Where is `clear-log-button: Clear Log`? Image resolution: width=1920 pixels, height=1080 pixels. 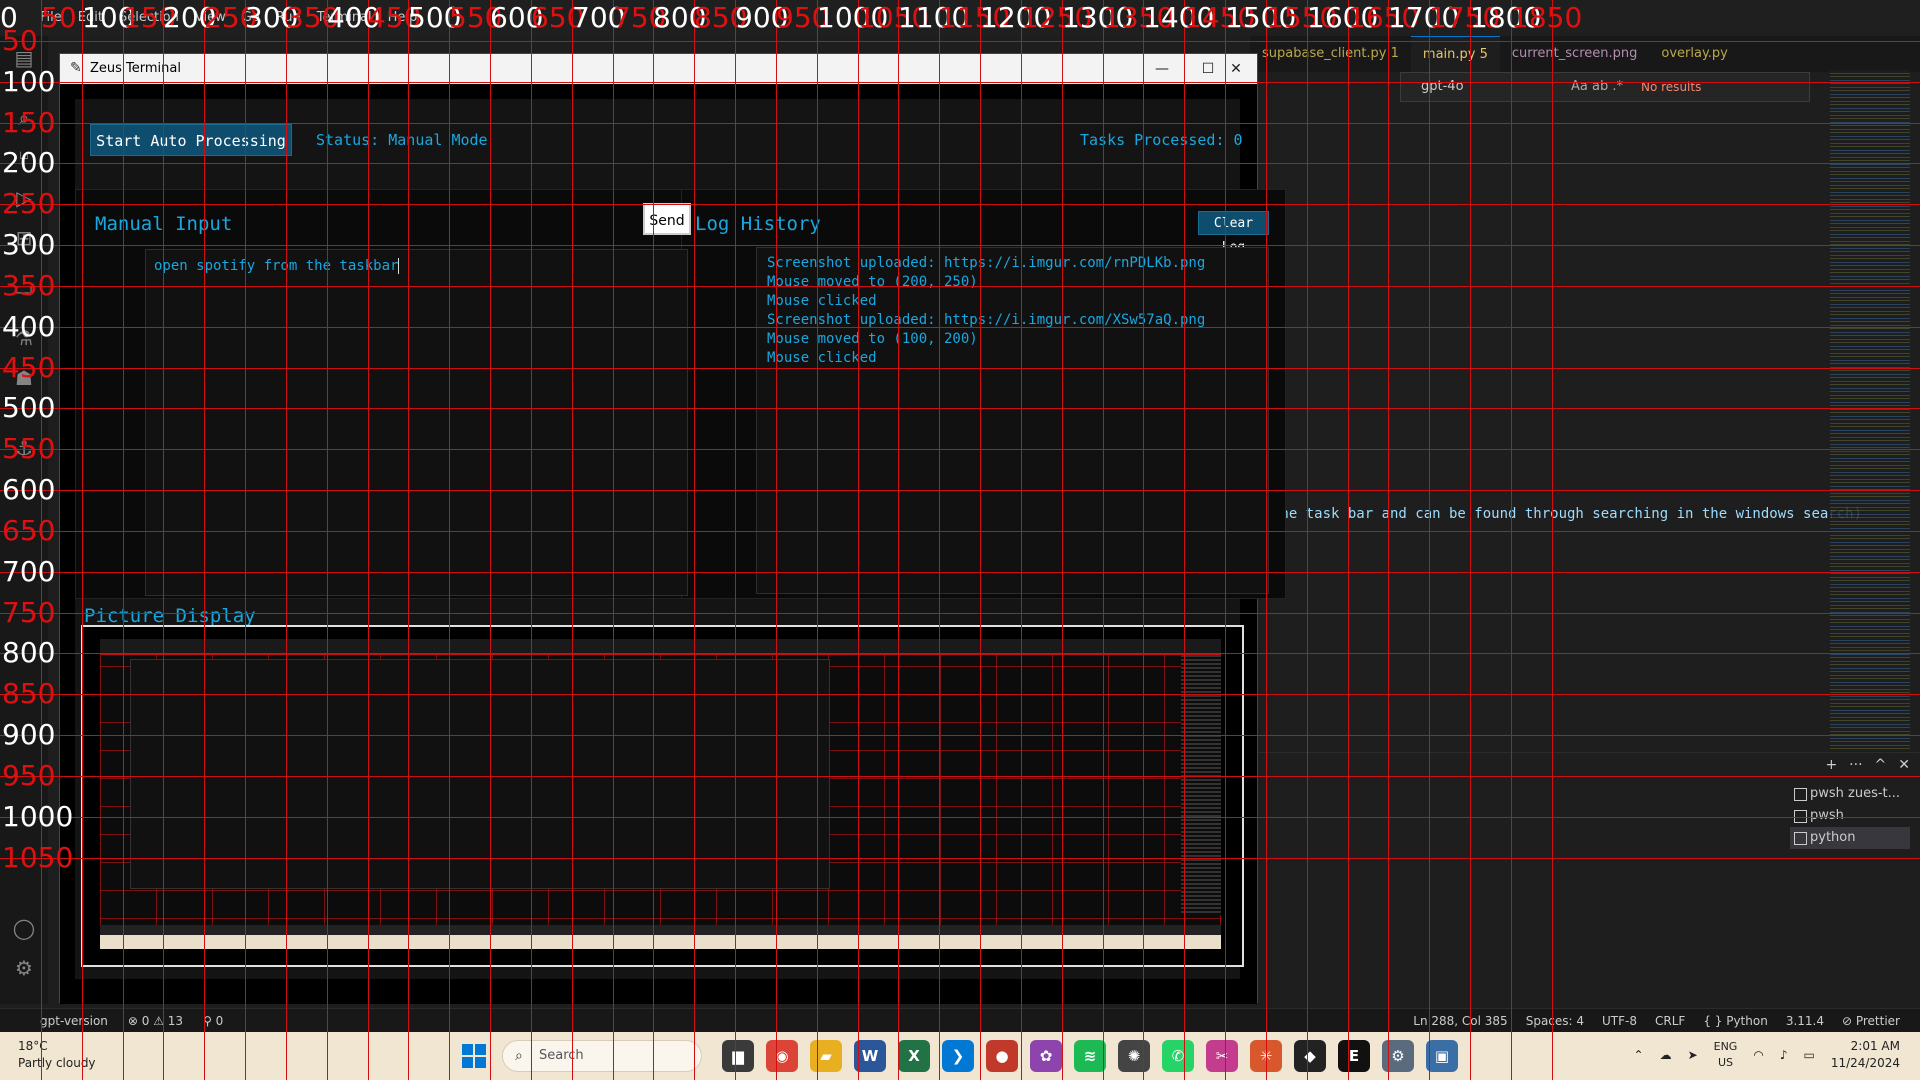 clear-log-button: Clear Log is located at coordinates (1233, 233).